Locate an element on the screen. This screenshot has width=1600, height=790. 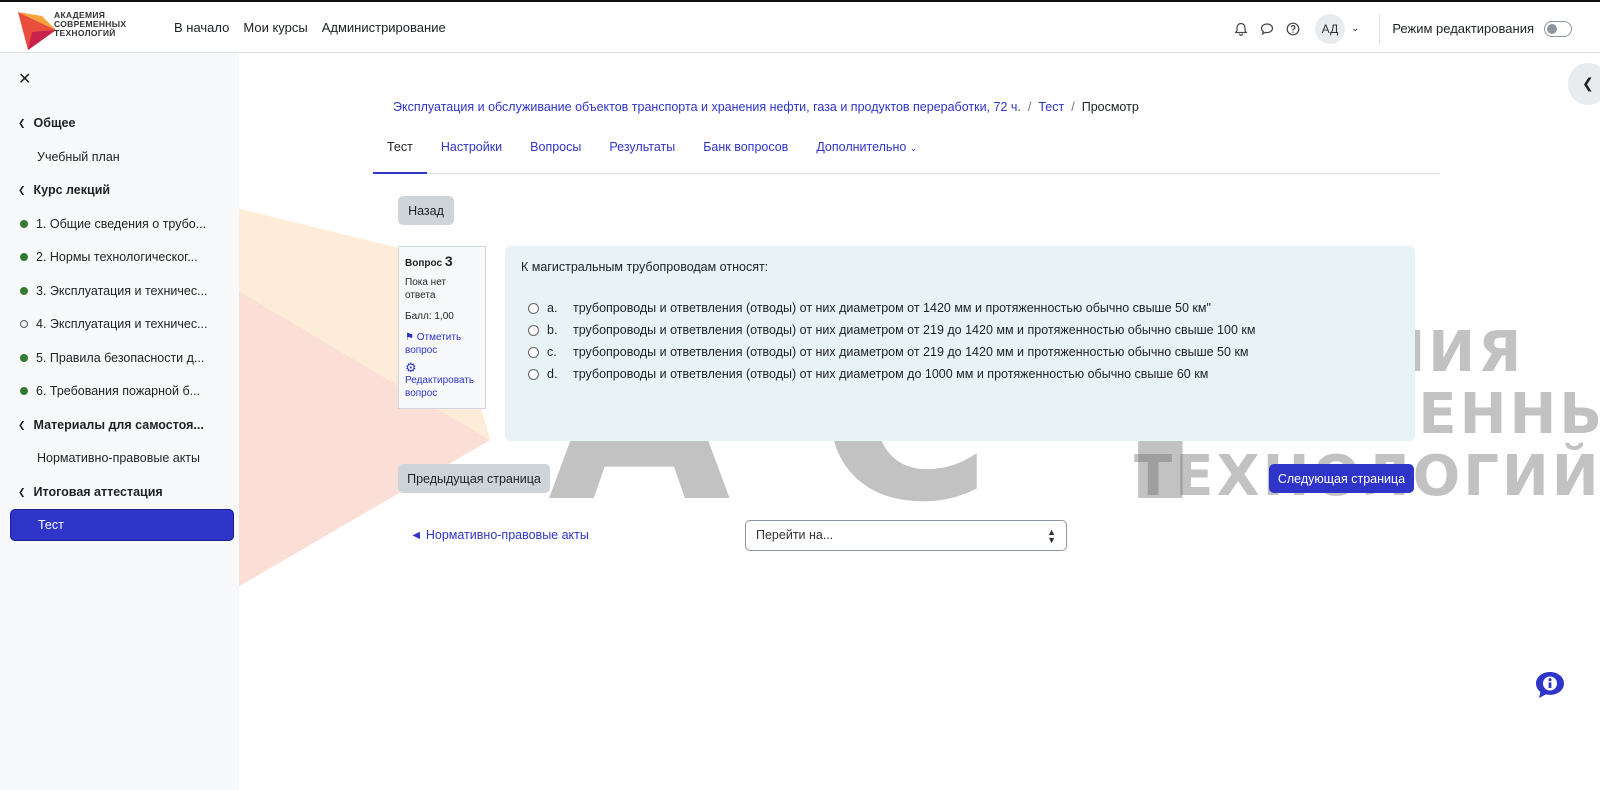
chevron-left-icon: ❮ is located at coordinates (1588, 83).